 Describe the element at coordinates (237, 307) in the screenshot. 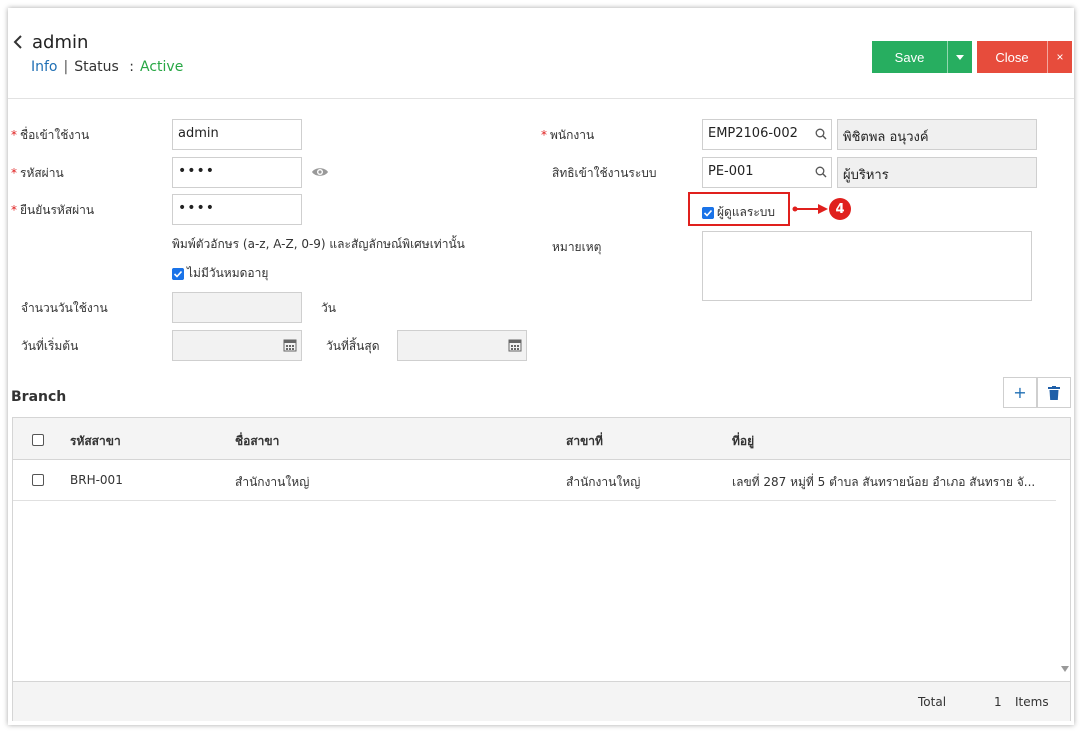

I see `days-input` at that location.